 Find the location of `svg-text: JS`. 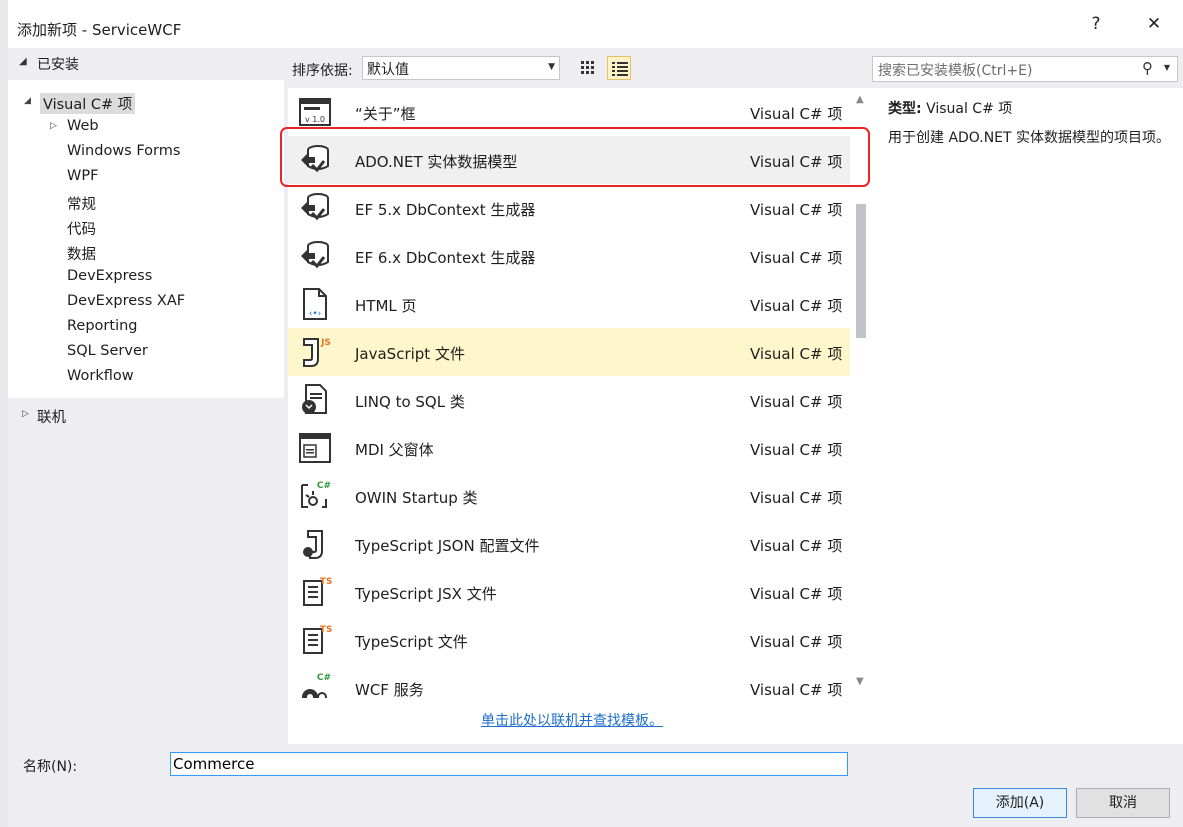

svg-text: JS is located at coordinates (325, 343).